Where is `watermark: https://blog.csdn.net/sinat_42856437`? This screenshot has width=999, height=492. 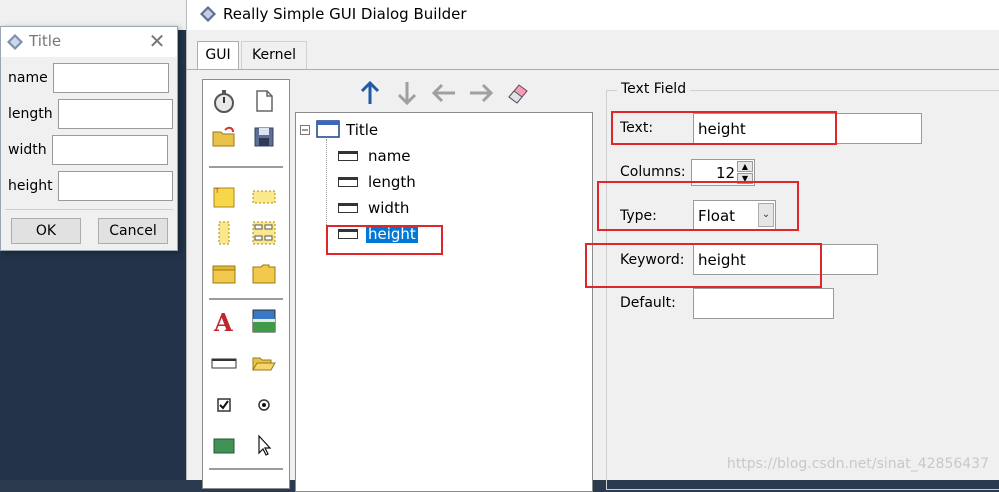
watermark: https://blog.csdn.net/sinat_42856437 is located at coordinates (857, 464).